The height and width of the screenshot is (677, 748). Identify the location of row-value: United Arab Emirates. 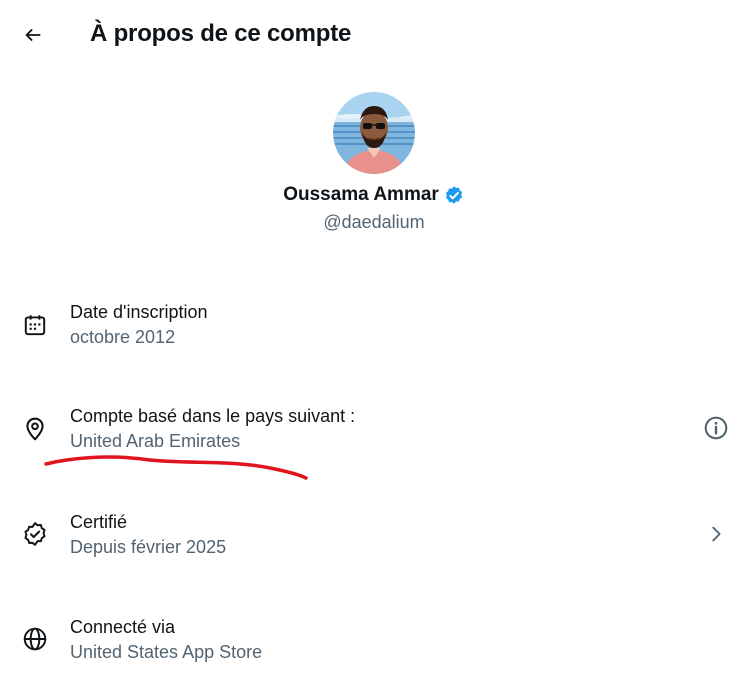
(155, 441).